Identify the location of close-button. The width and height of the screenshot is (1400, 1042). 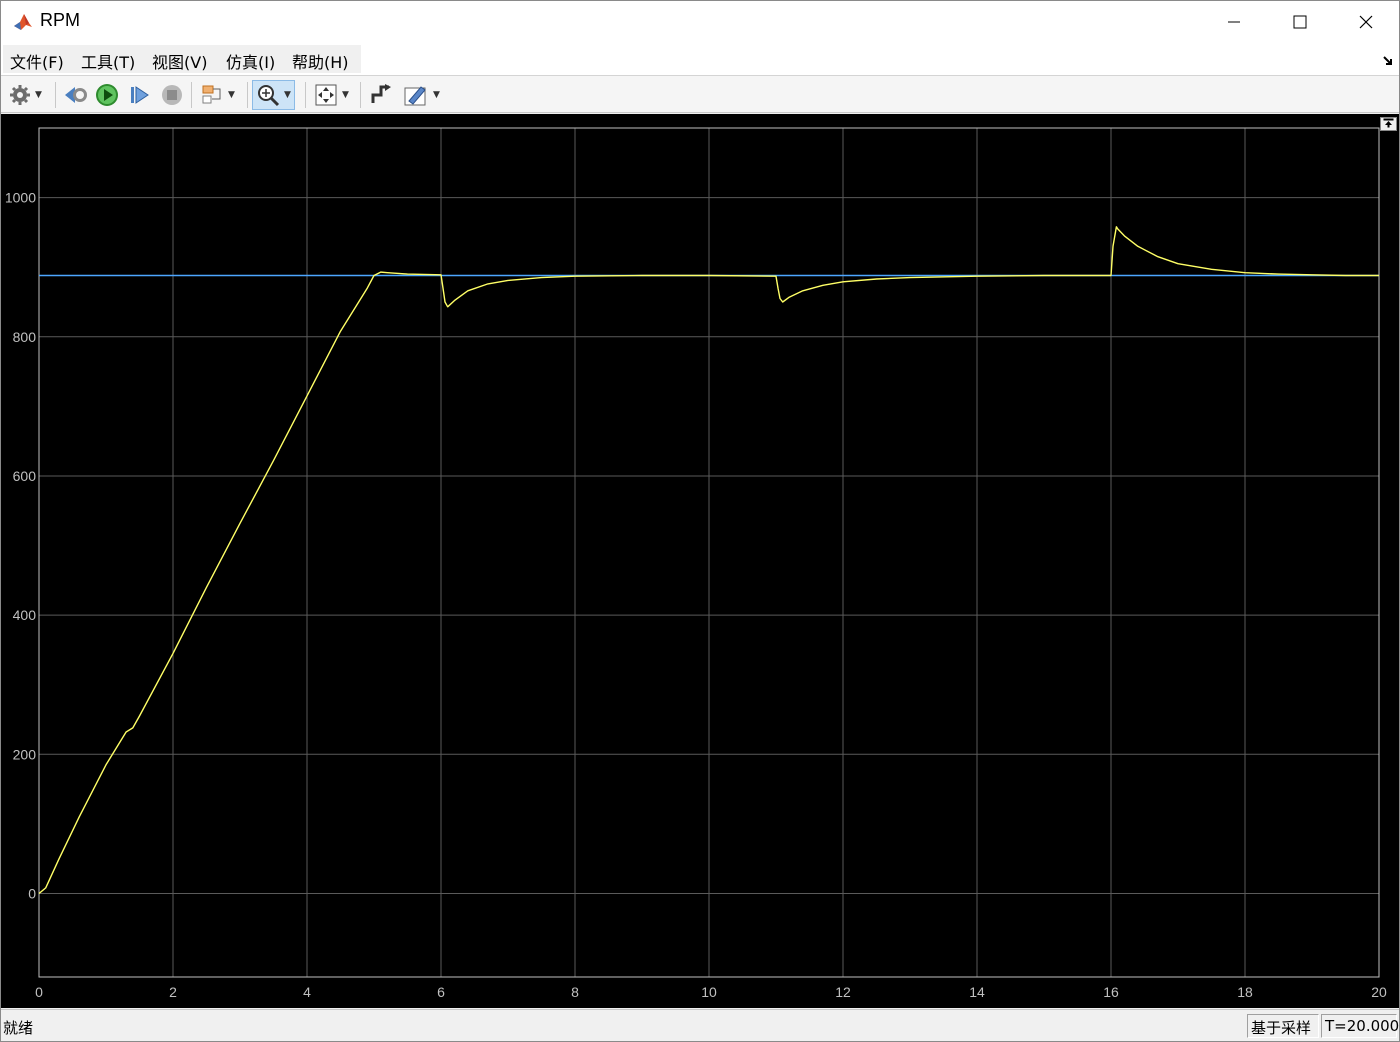
(1366, 22).